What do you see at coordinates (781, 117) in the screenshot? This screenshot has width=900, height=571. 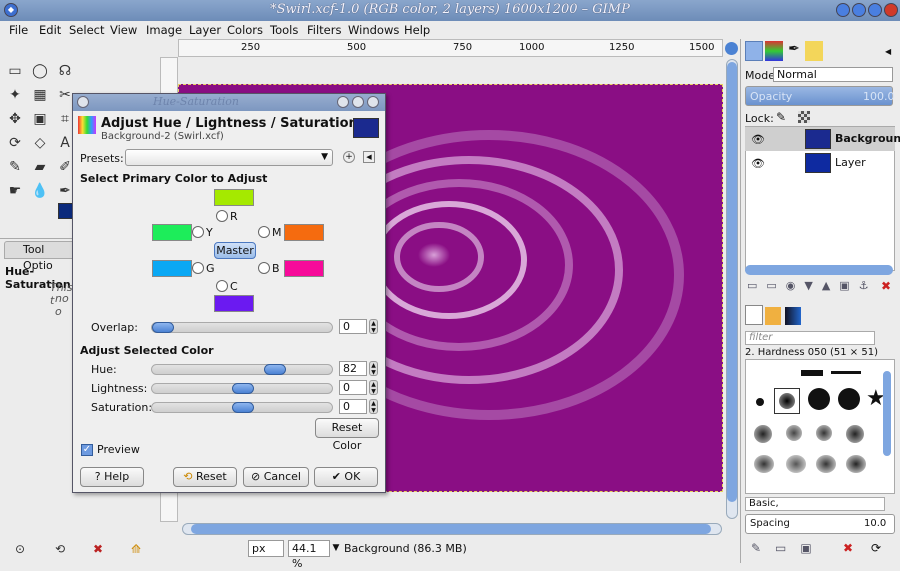 I see `lock-pixels-icon: ✎` at bounding box center [781, 117].